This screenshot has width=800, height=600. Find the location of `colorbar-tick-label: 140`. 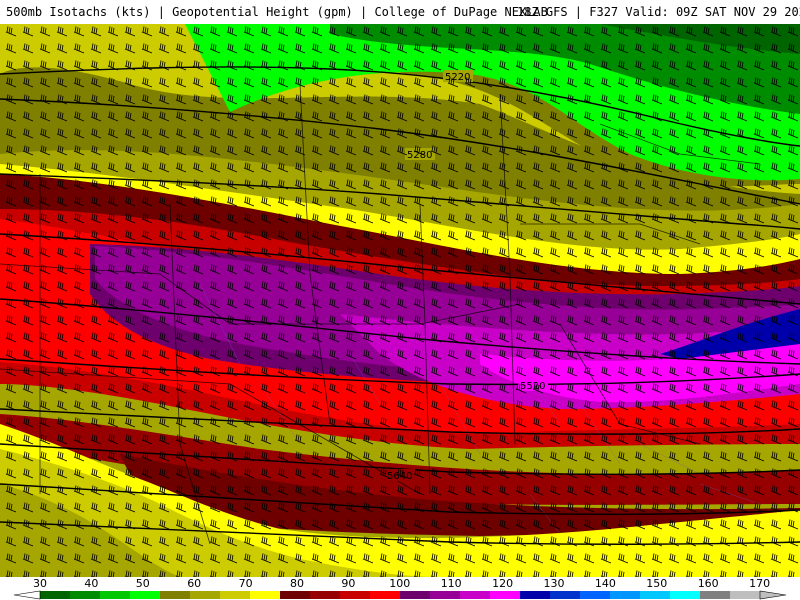

colorbar-tick-label: 140 is located at coordinates (605, 583).